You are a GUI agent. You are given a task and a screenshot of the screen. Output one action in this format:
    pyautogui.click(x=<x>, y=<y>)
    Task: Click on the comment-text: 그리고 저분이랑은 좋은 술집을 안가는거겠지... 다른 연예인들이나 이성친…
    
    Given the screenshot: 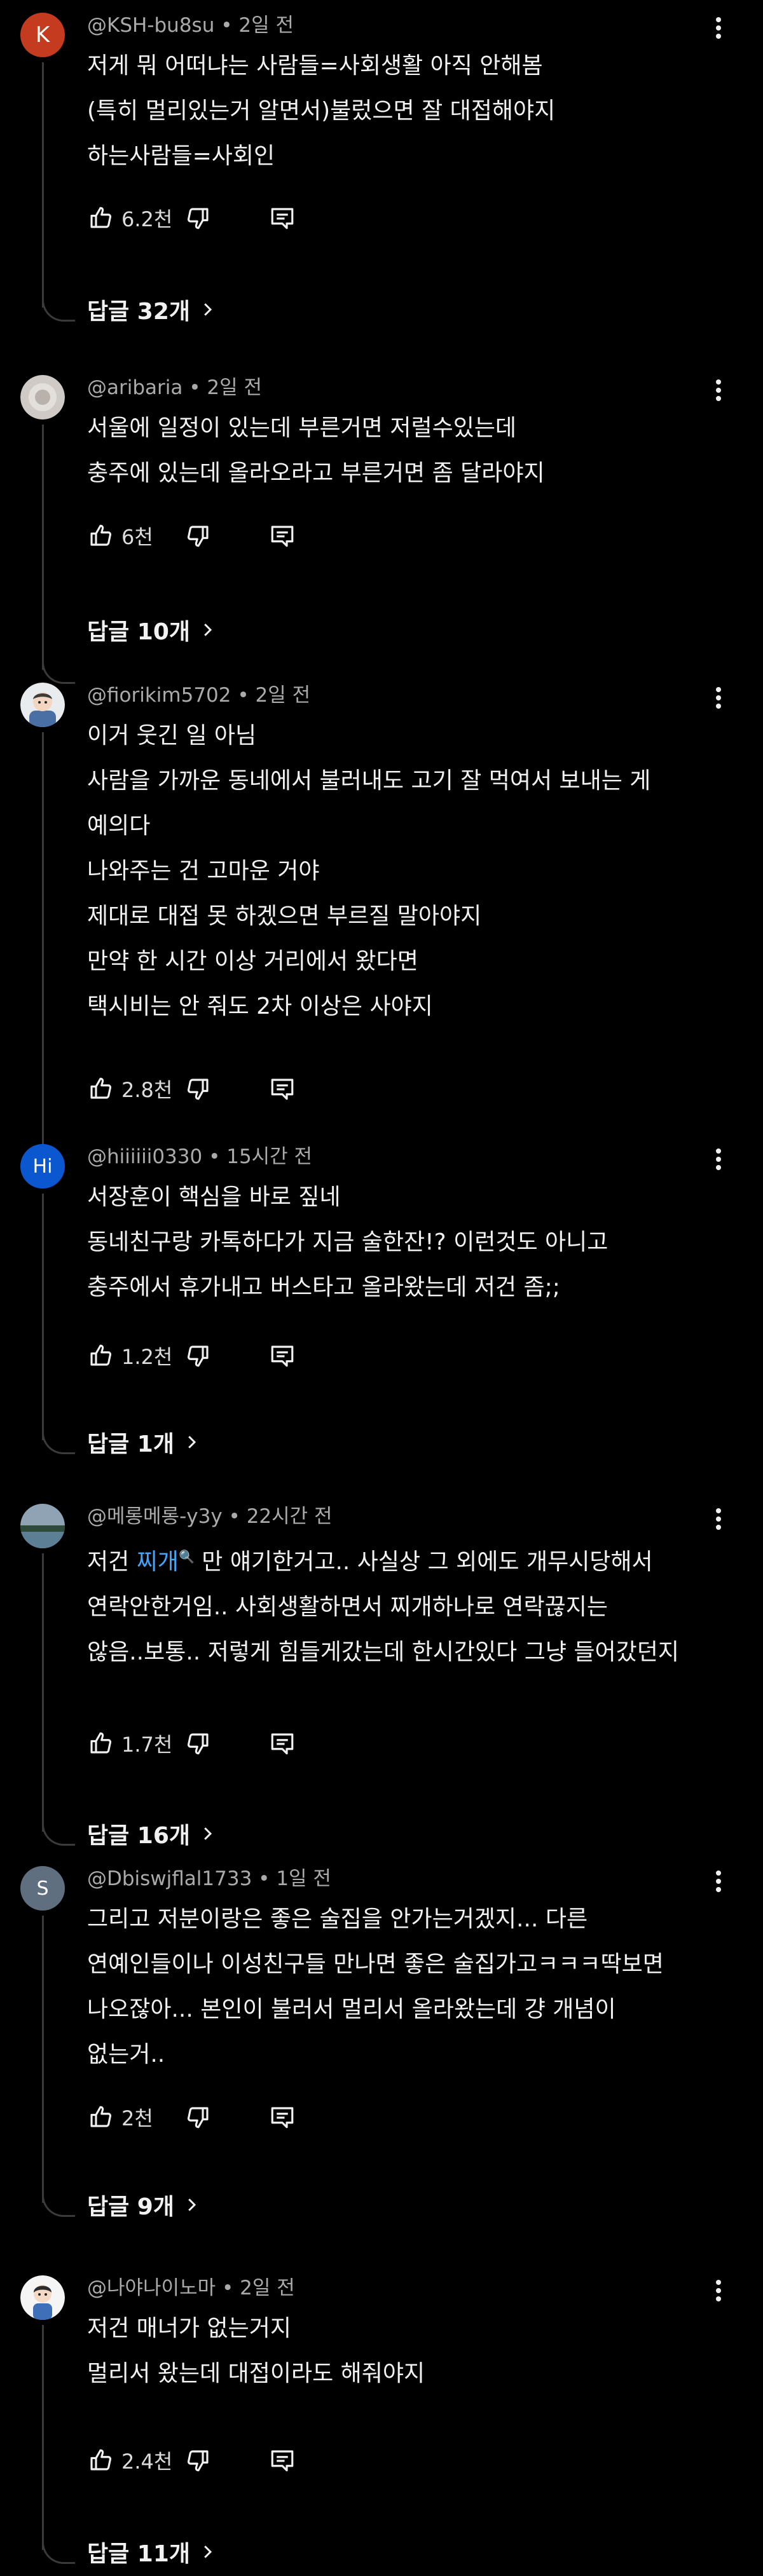 What is the action you would take?
    pyautogui.click(x=405, y=1987)
    